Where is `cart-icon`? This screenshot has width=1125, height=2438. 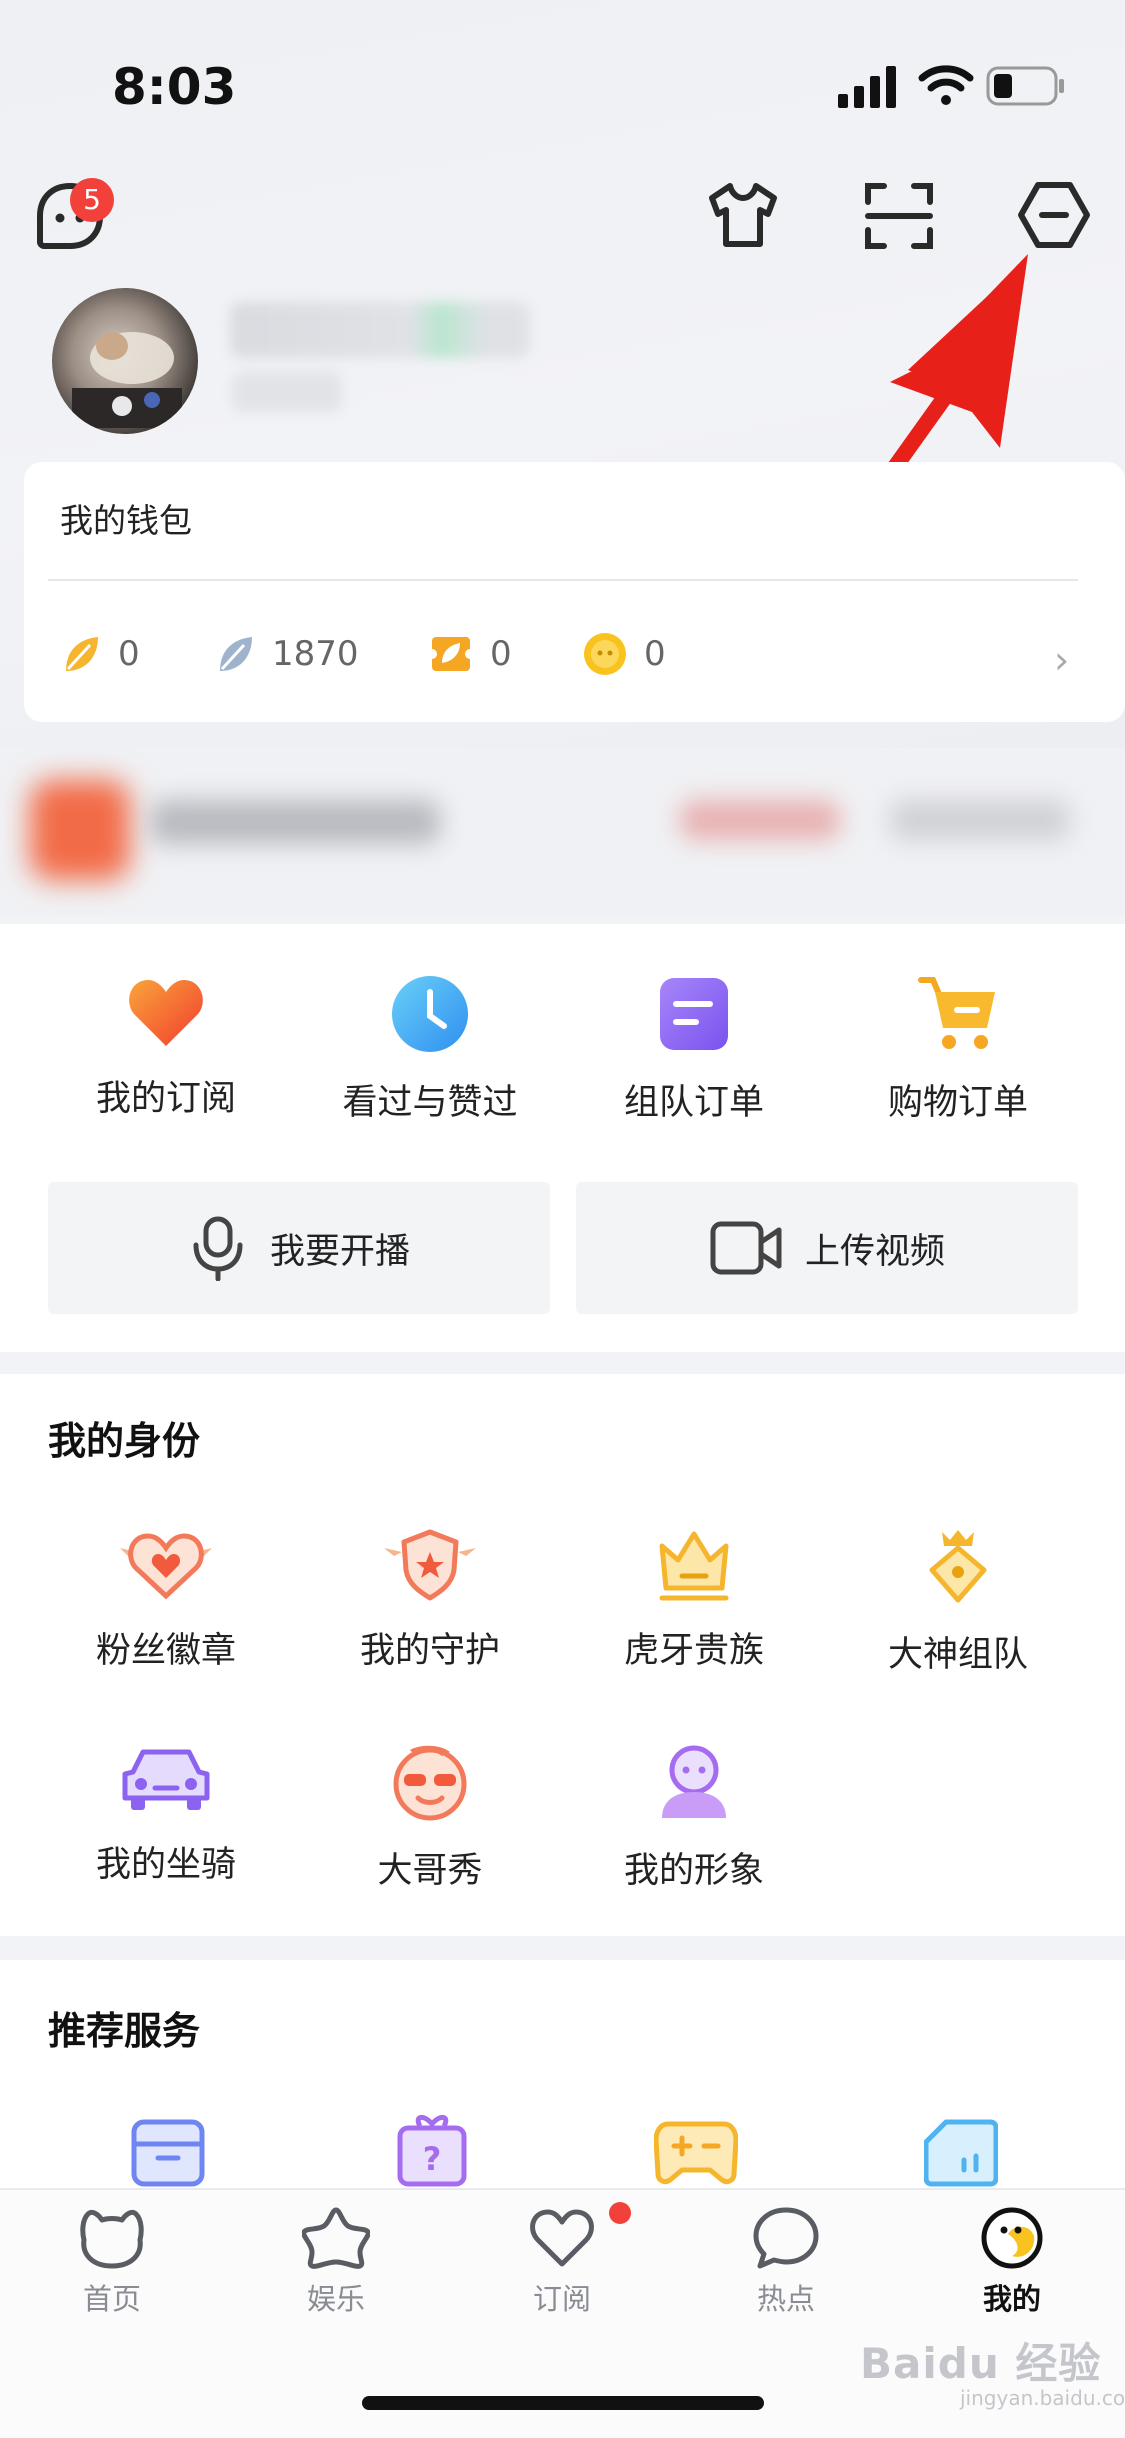 cart-icon is located at coordinates (956, 1013).